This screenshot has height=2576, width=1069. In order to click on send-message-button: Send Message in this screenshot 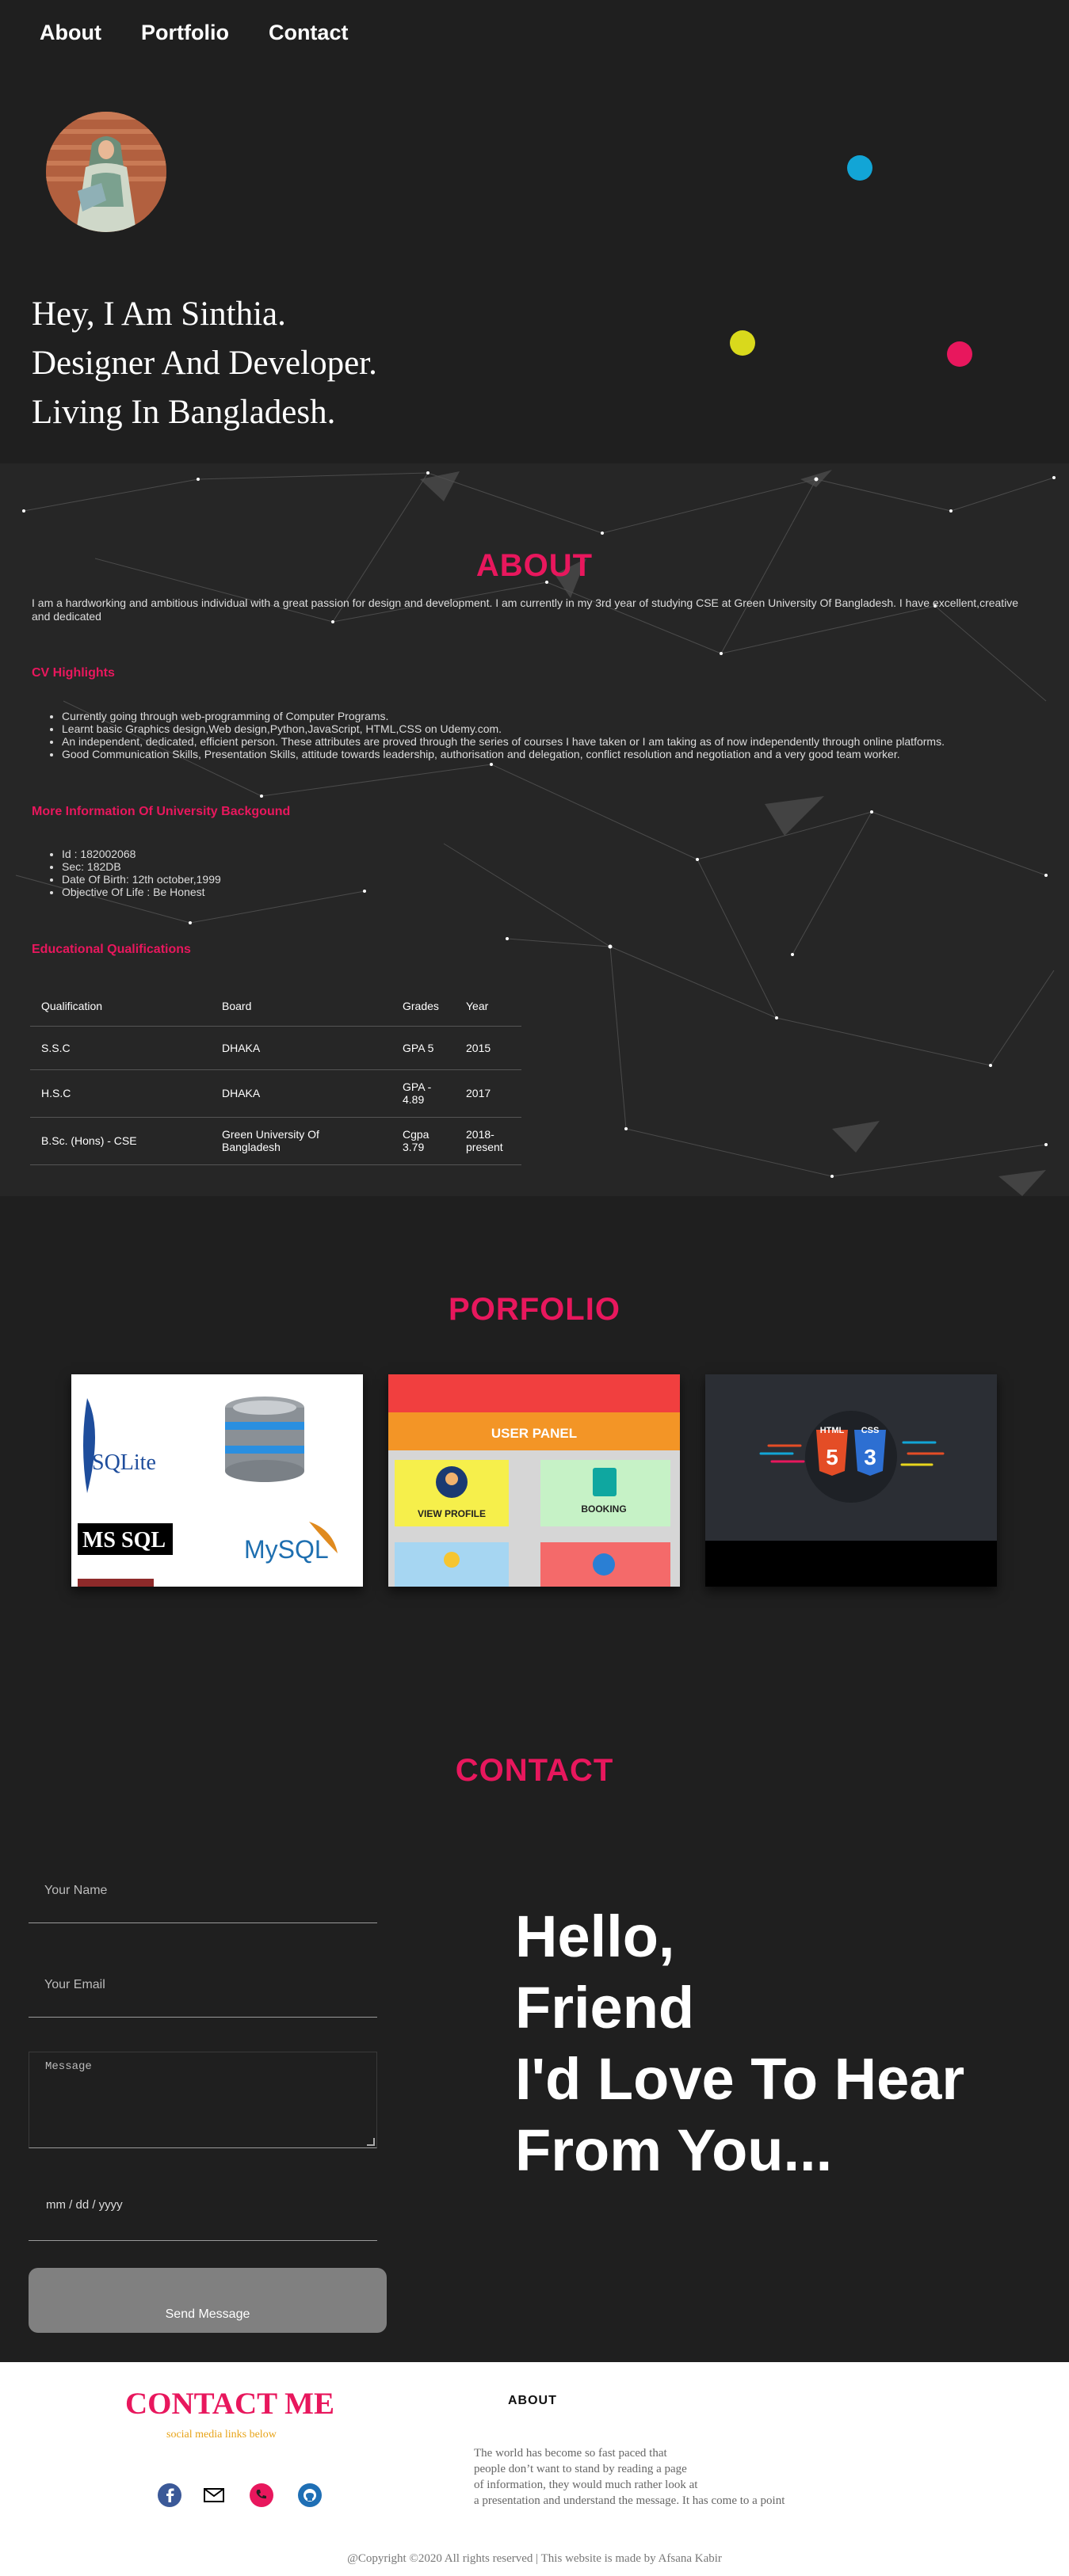, I will do `click(208, 2300)`.